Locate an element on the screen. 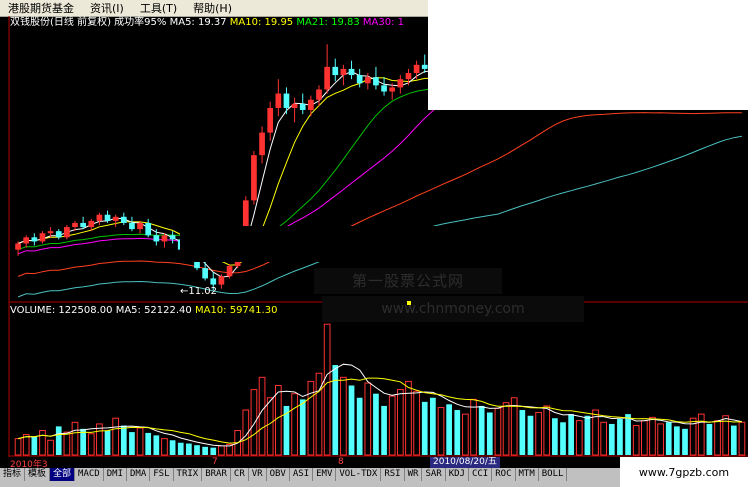 The width and height of the screenshot is (756, 487). blank-strip is located at coordinates (752, 298).